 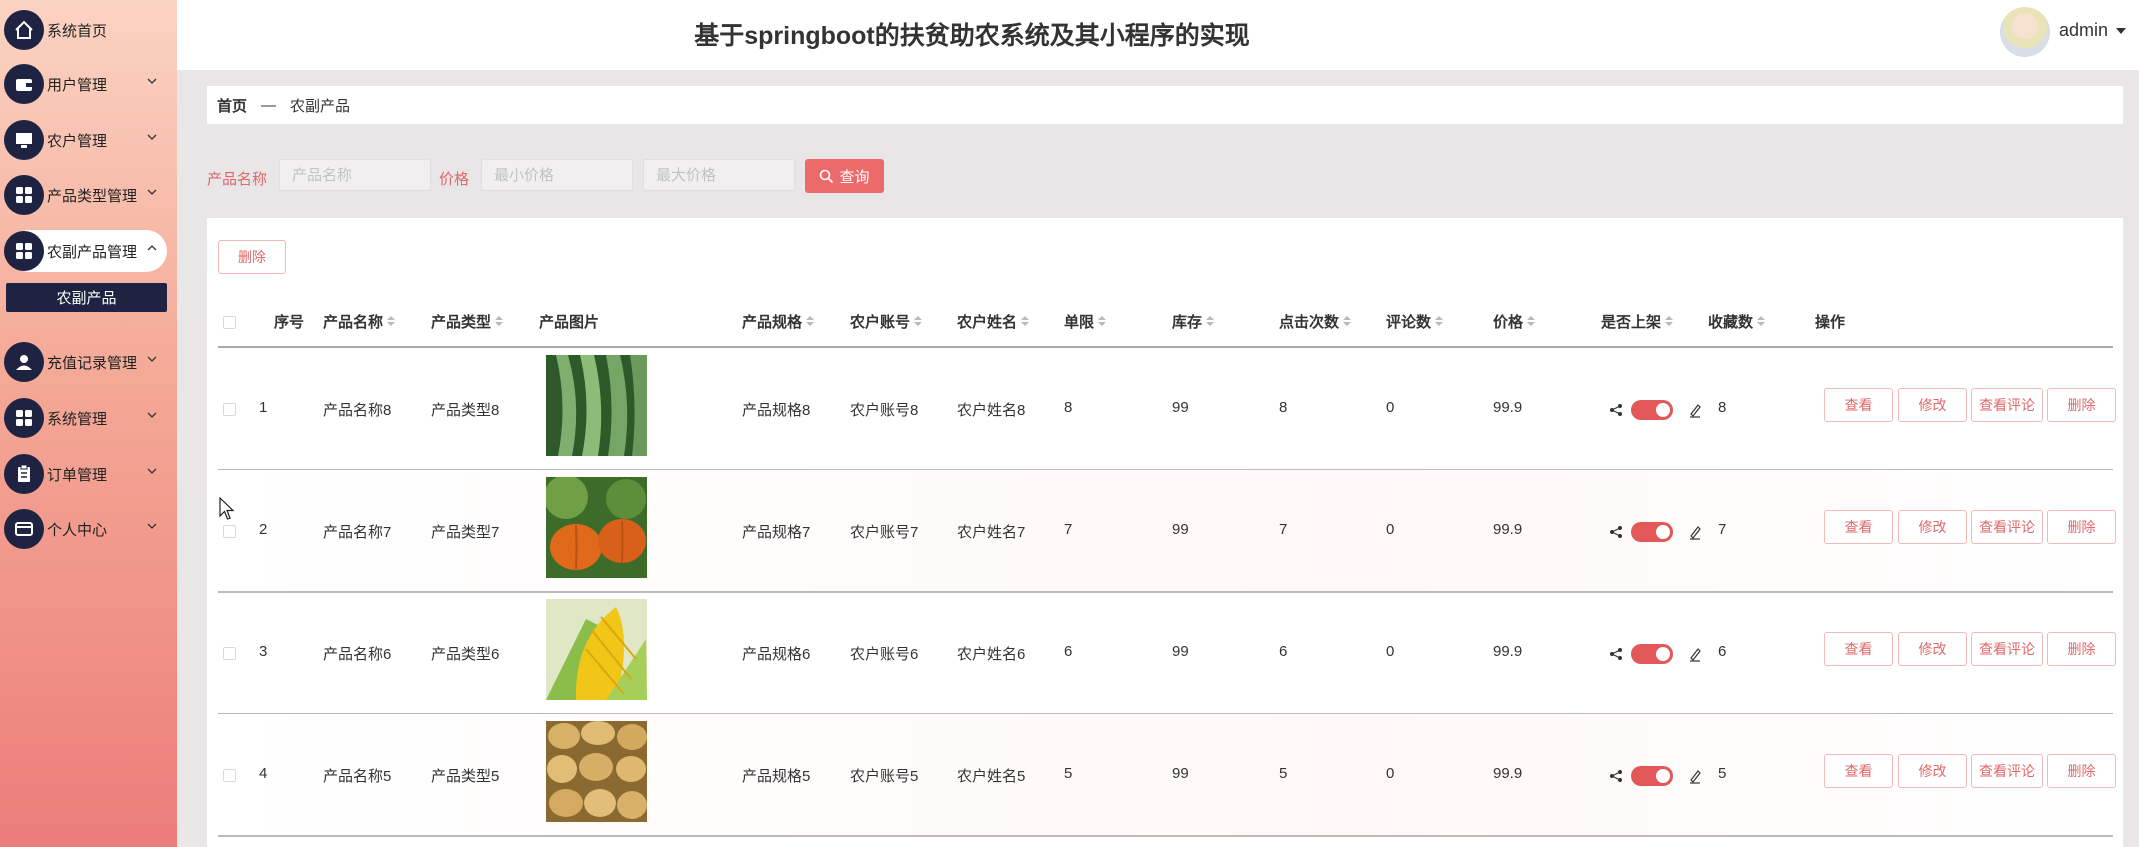 What do you see at coordinates (719, 175) in the screenshot?
I see `max-price-input` at bounding box center [719, 175].